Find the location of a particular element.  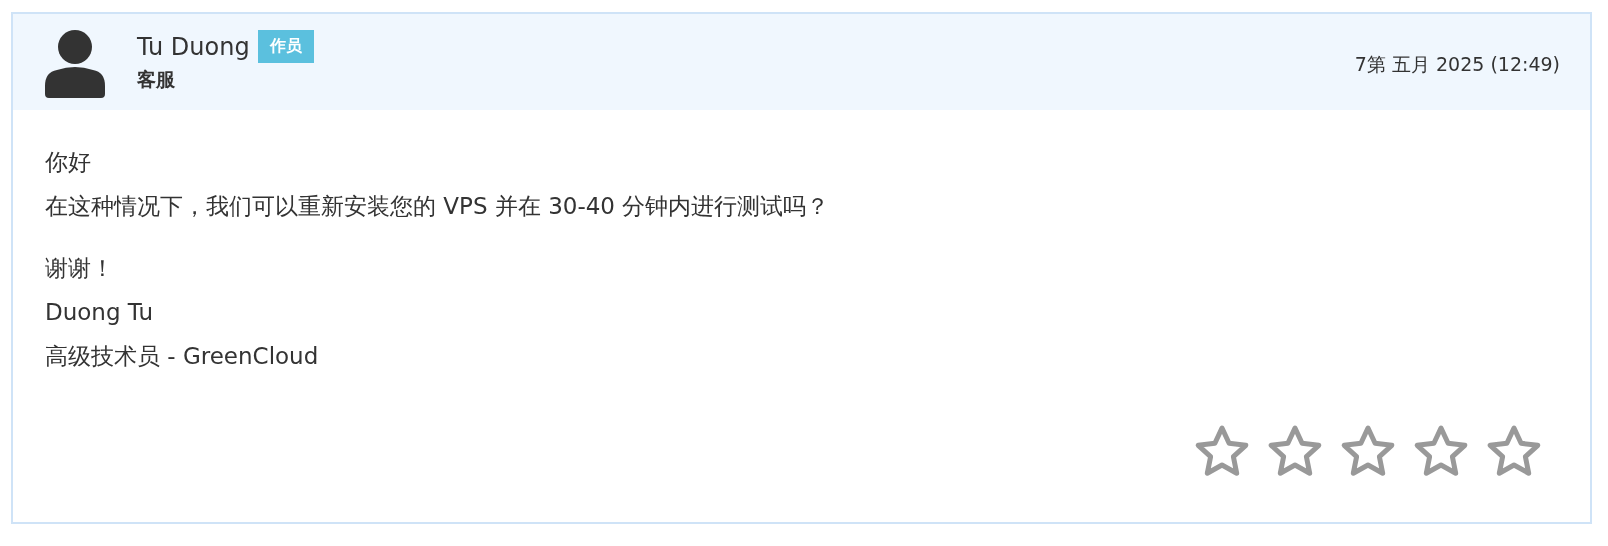

message-text: 在这种情况下，我们可以重新安装您的 VPS 并在 30-40 分钟内进行测试吗？ is located at coordinates (438, 206).